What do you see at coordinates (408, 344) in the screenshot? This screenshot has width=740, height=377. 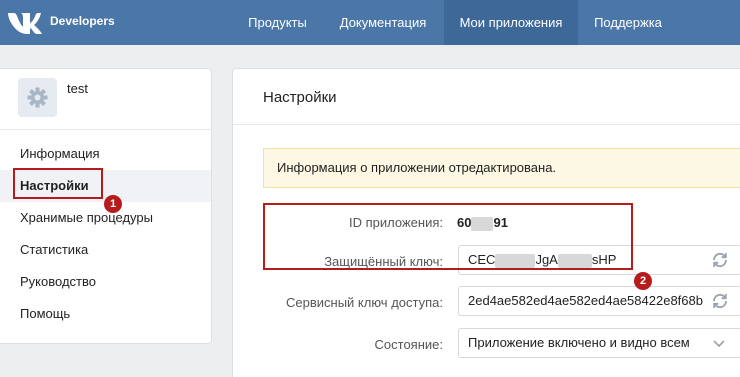 I see `state-label: Состояние:` at bounding box center [408, 344].